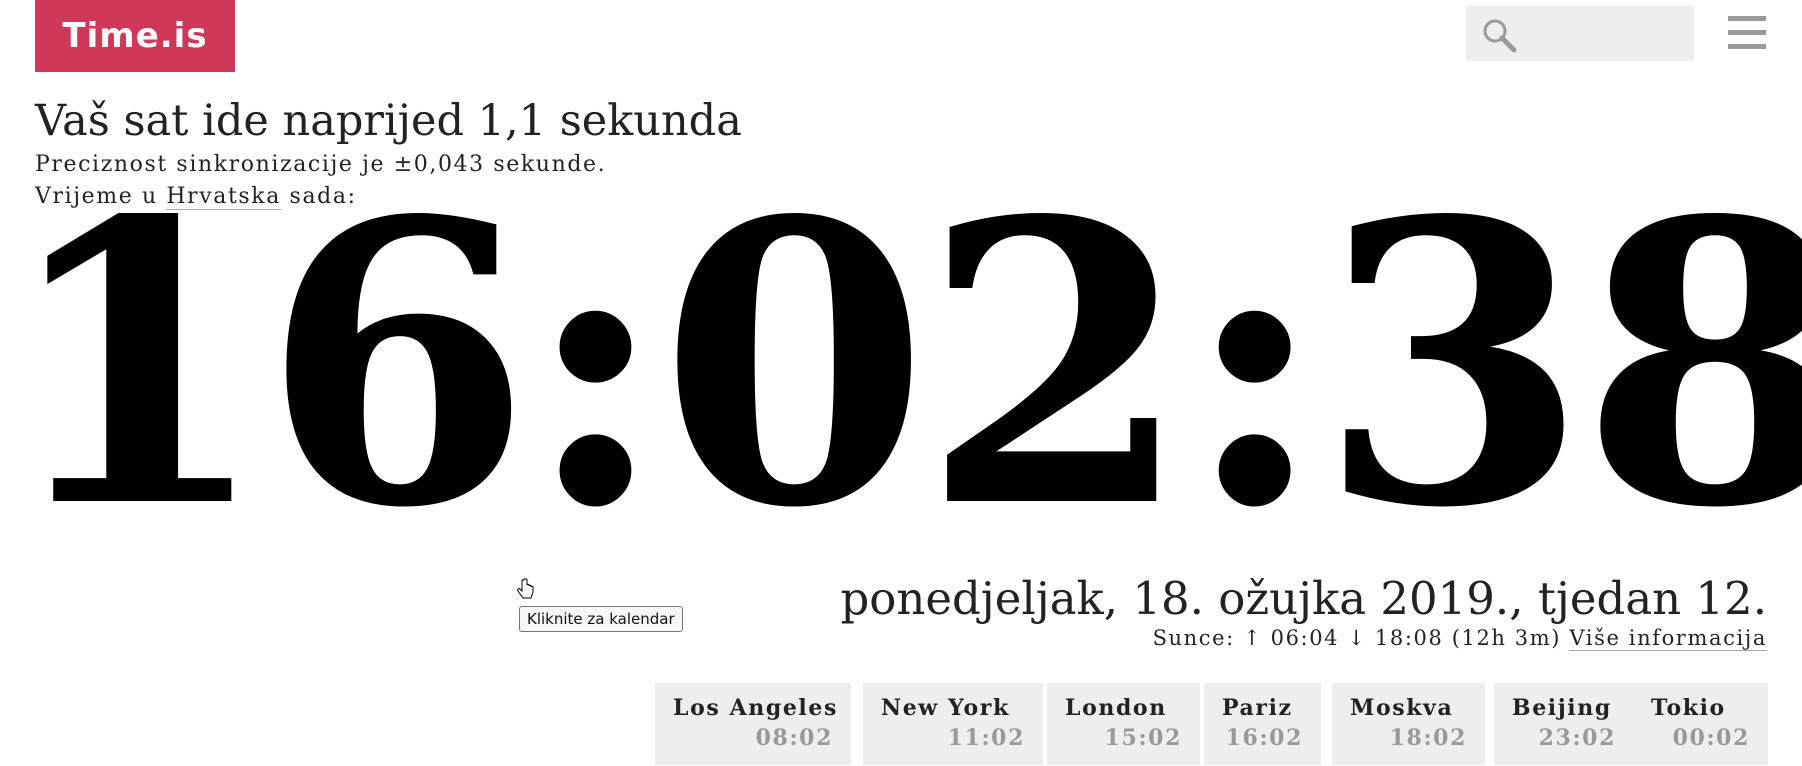 This screenshot has width=1802, height=766. Describe the element at coordinates (753, 724) in the screenshot. I see `city-los-angeles: Los Angeles 08:02` at that location.